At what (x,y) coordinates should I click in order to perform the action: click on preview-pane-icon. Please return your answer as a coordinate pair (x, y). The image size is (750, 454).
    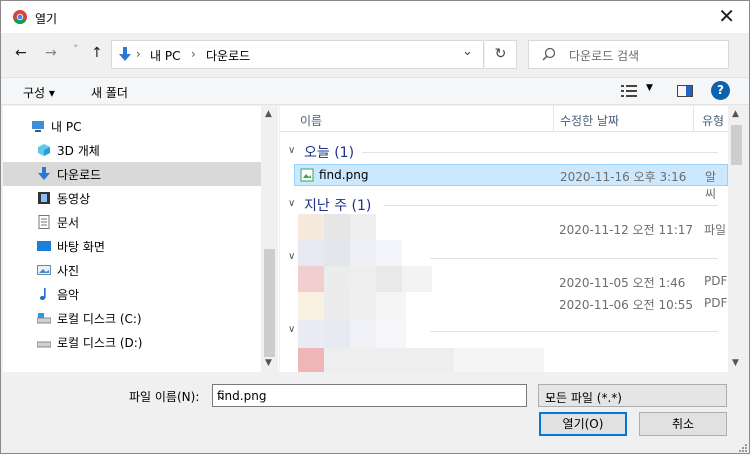
    Looking at the image, I should click on (685, 91).